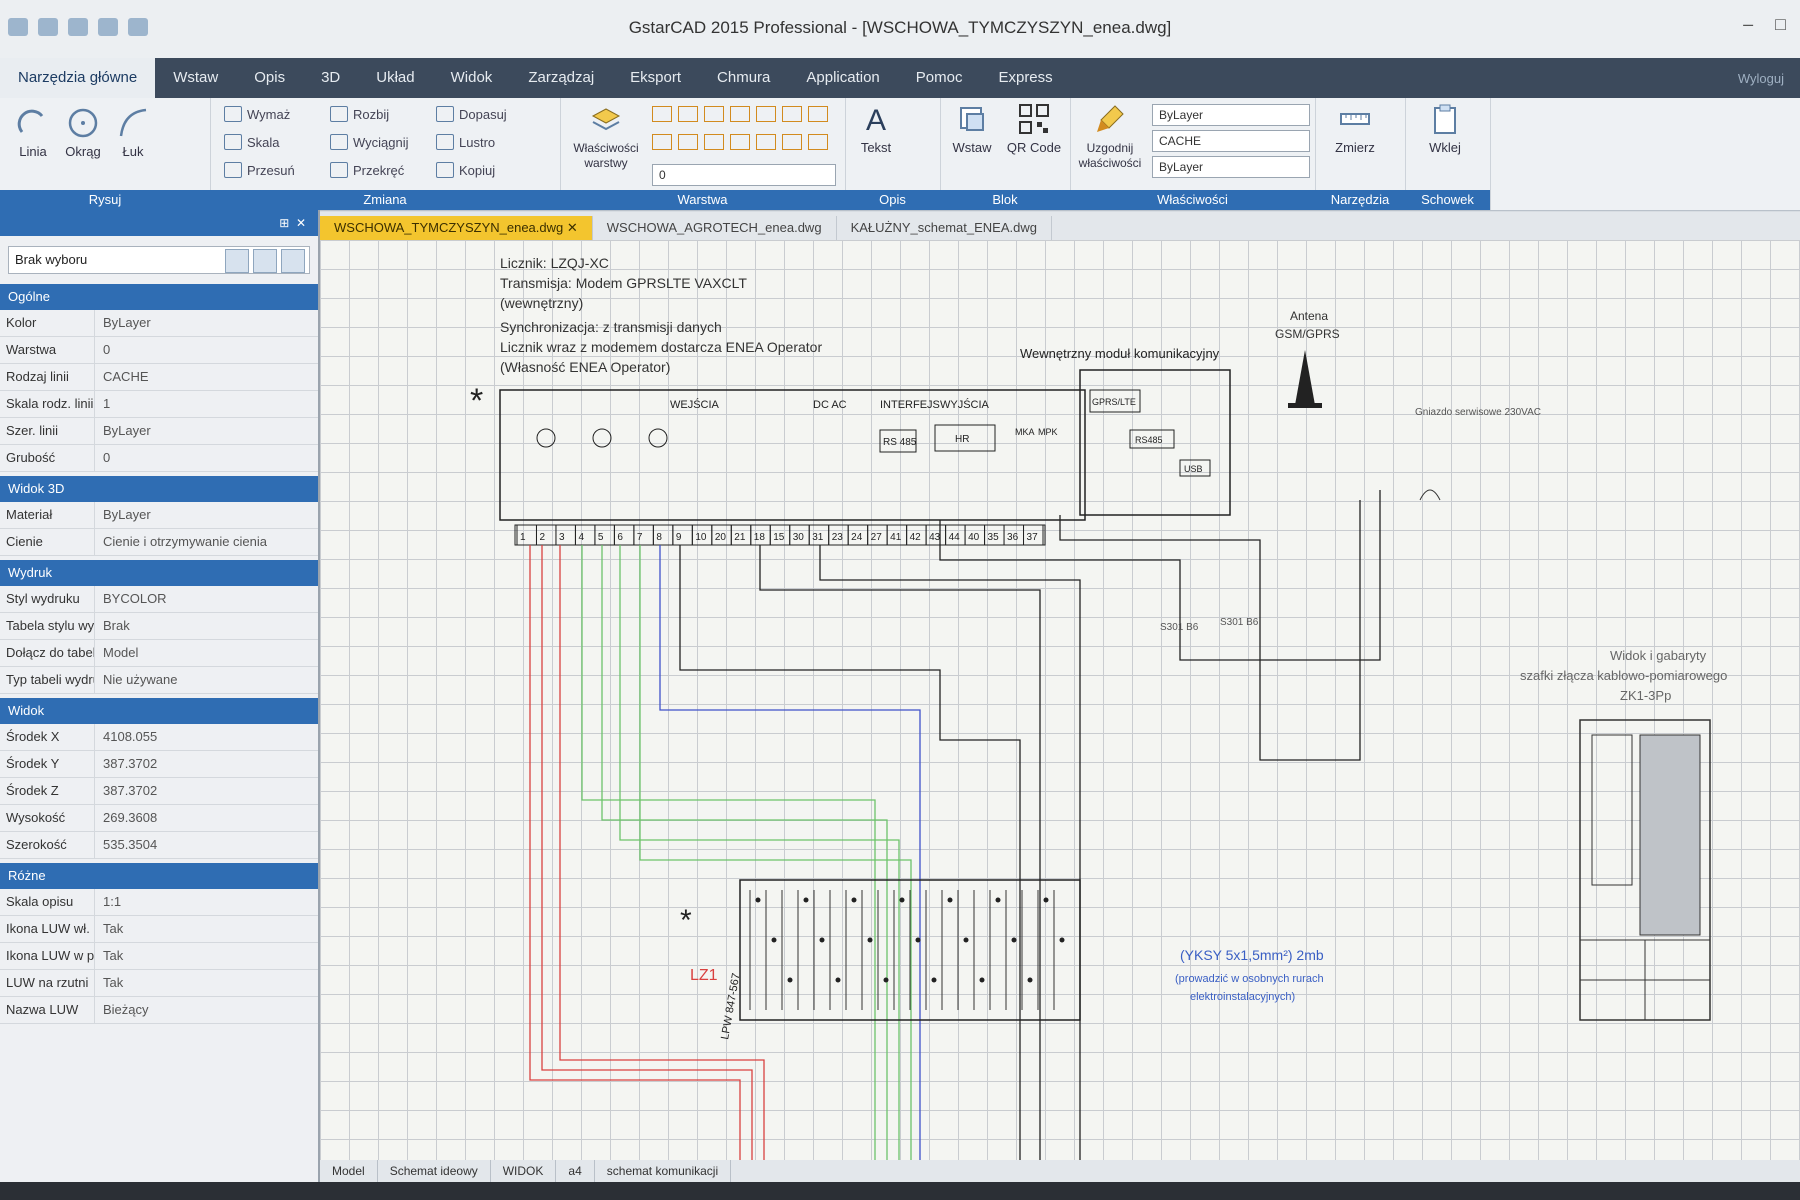  I want to click on property-value: Brak, so click(206, 626).